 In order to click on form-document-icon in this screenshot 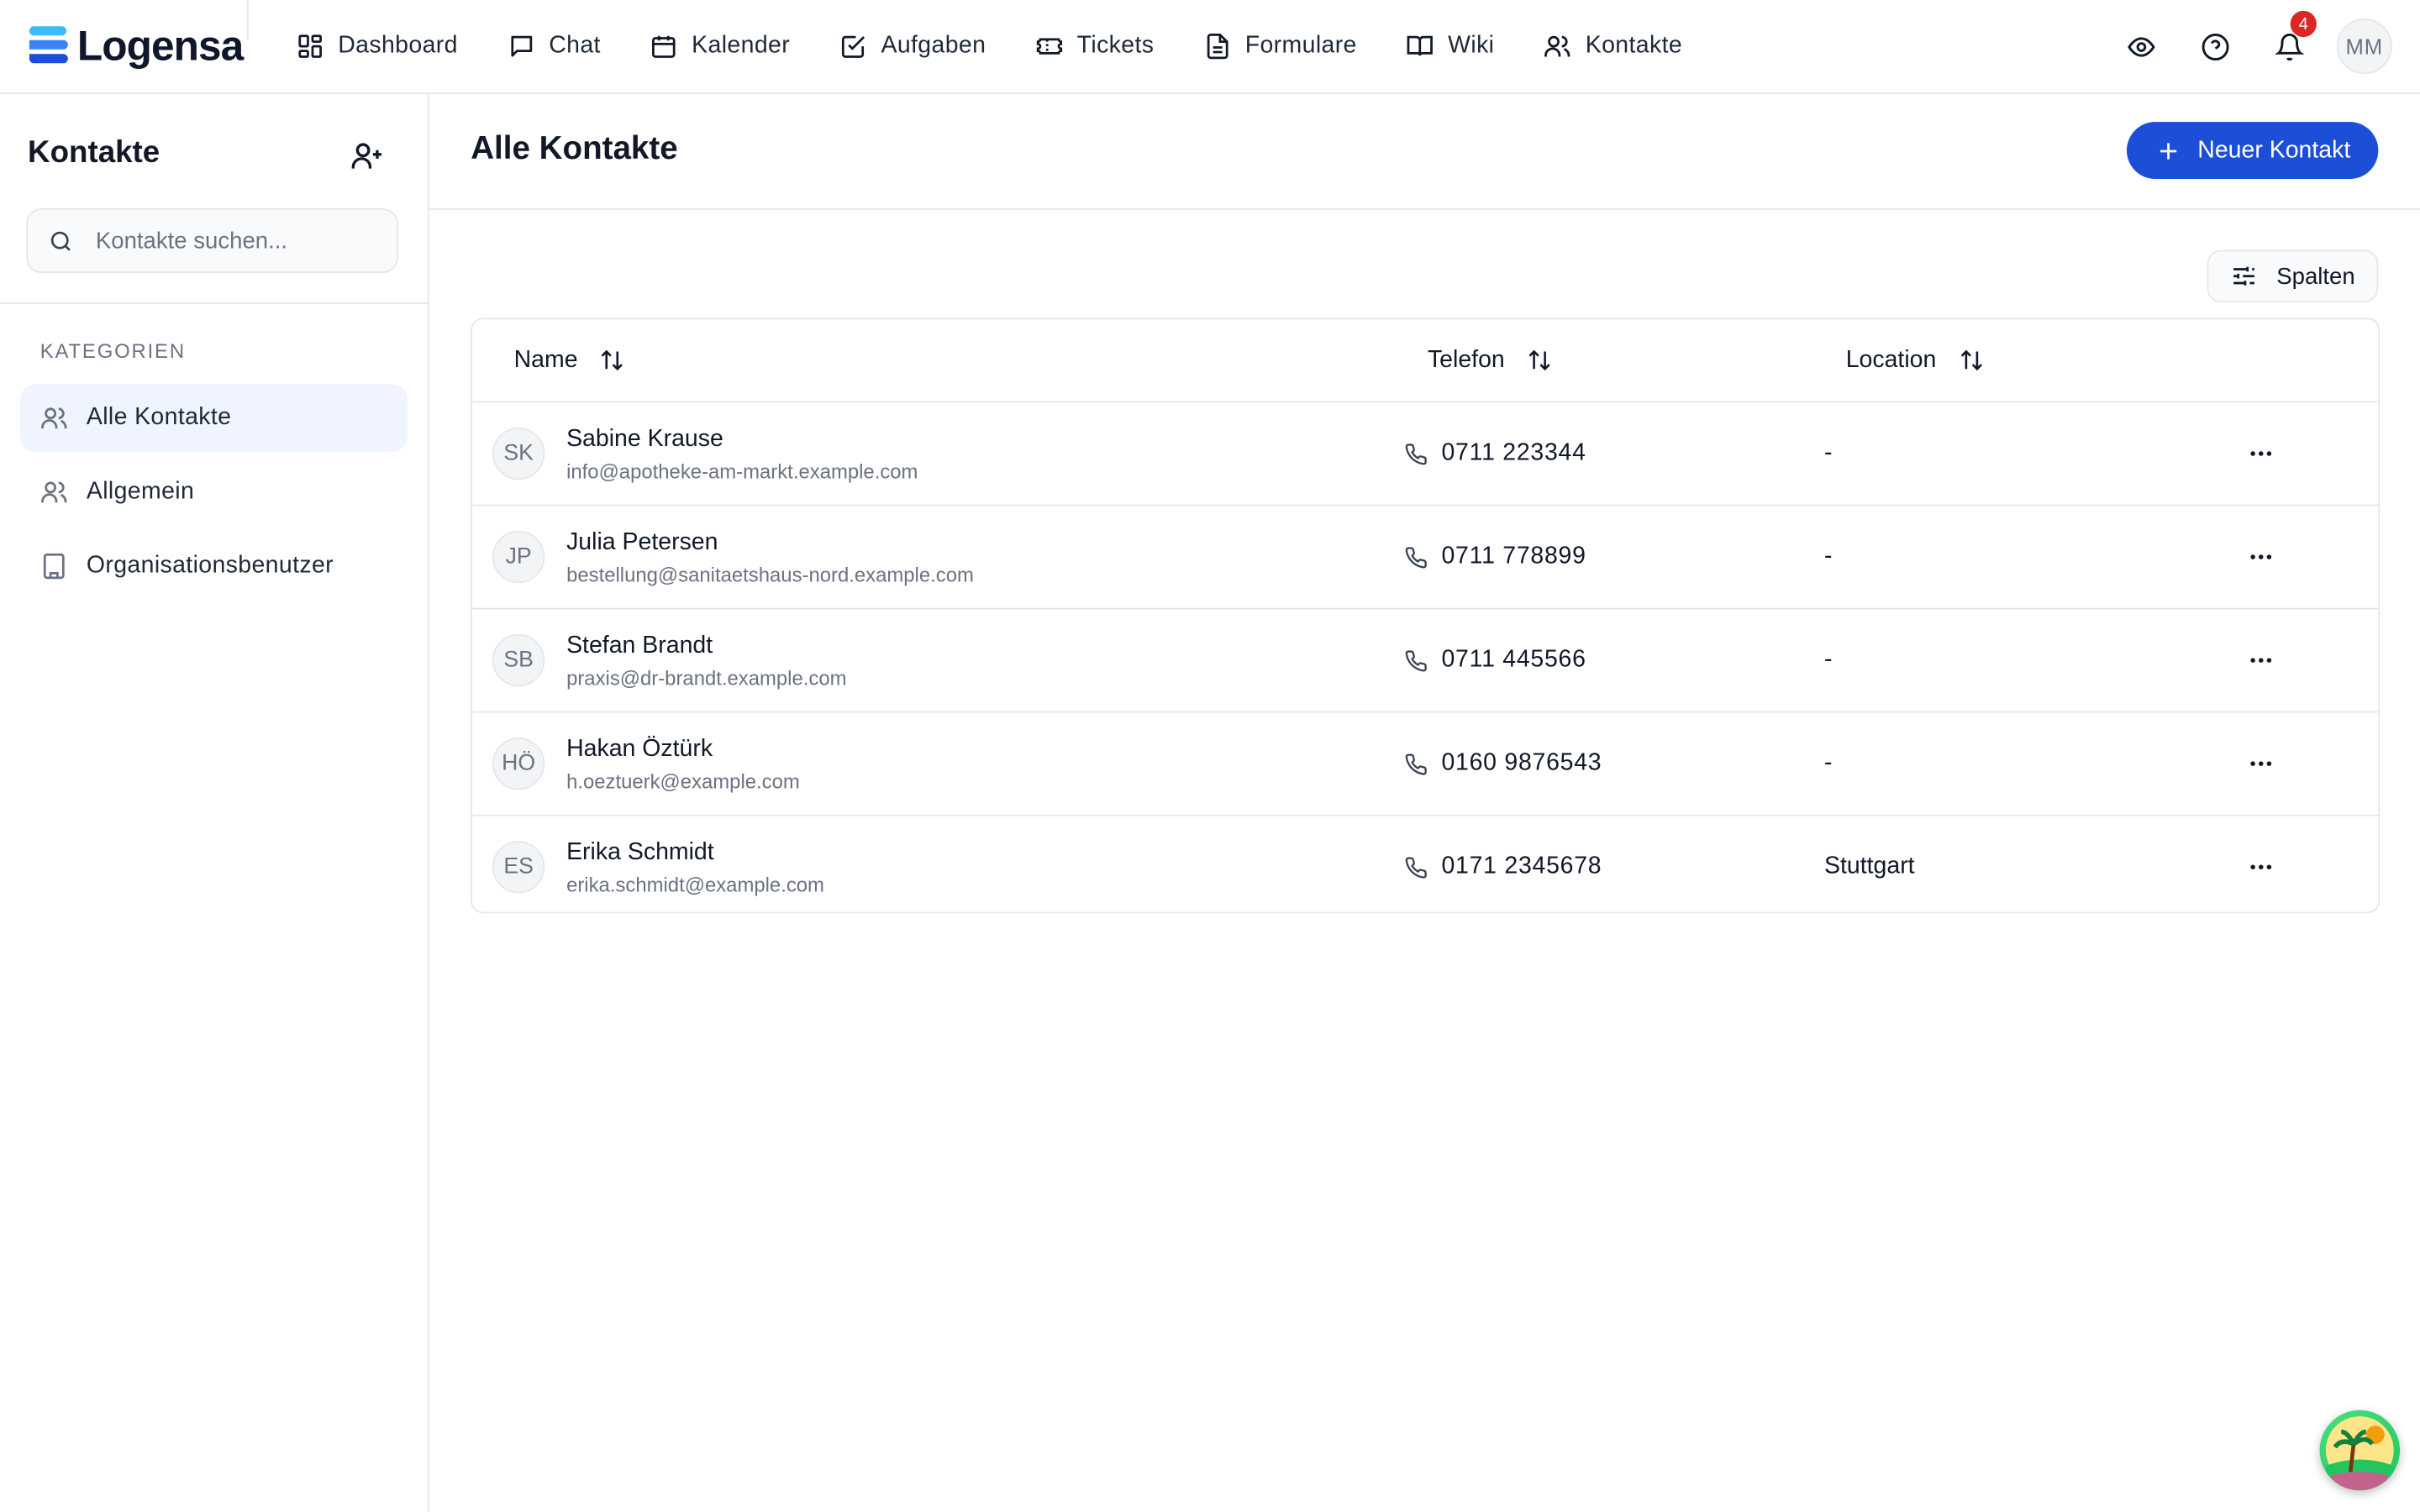, I will do `click(1217, 46)`.